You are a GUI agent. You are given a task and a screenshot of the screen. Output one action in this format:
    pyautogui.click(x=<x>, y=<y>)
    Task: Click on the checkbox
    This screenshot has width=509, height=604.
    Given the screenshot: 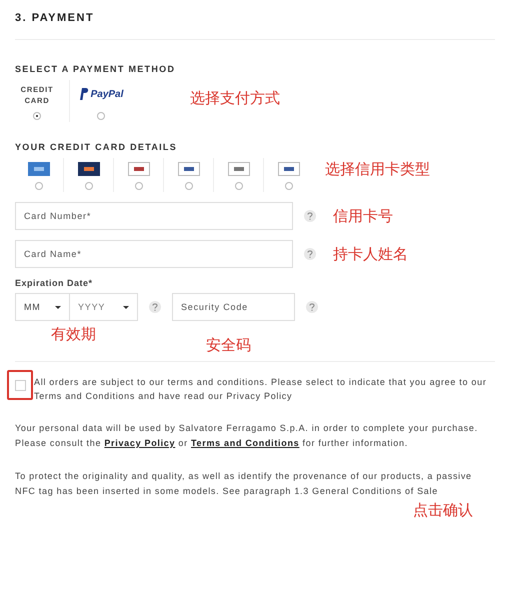 What is the action you would take?
    pyautogui.click(x=20, y=385)
    